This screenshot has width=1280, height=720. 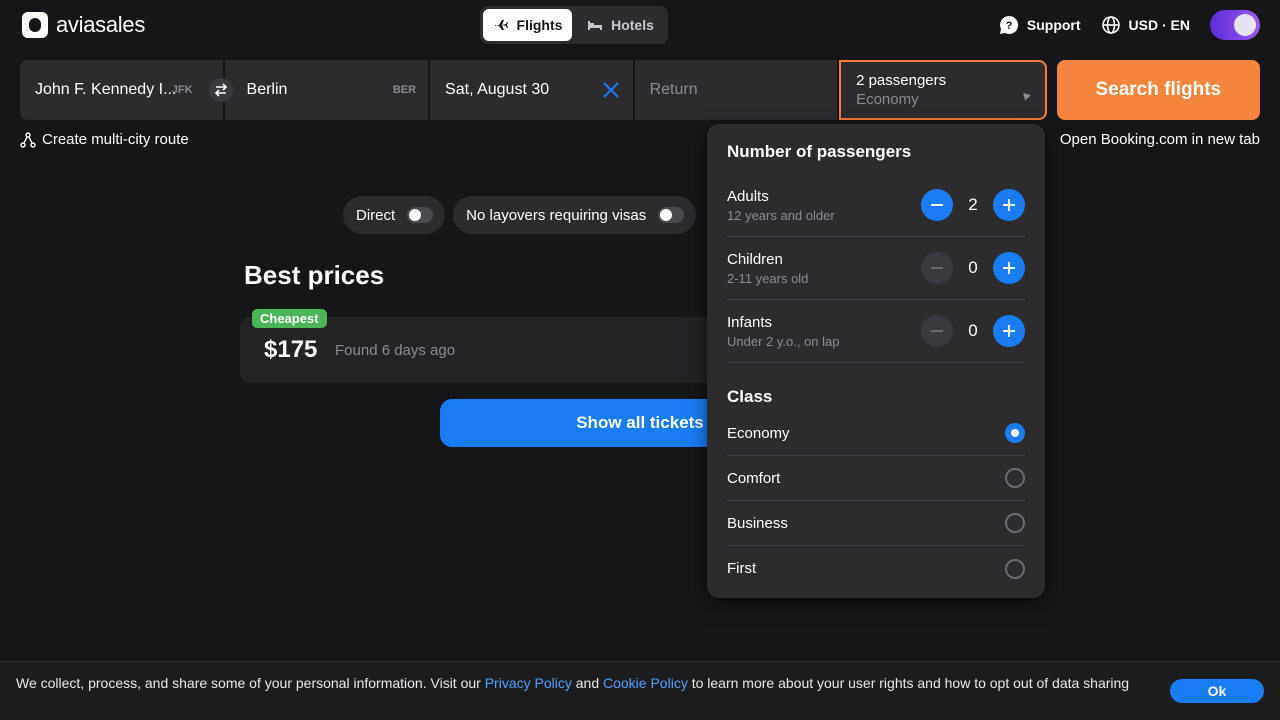 I want to click on direct-filter: Direct, so click(x=394, y=215).